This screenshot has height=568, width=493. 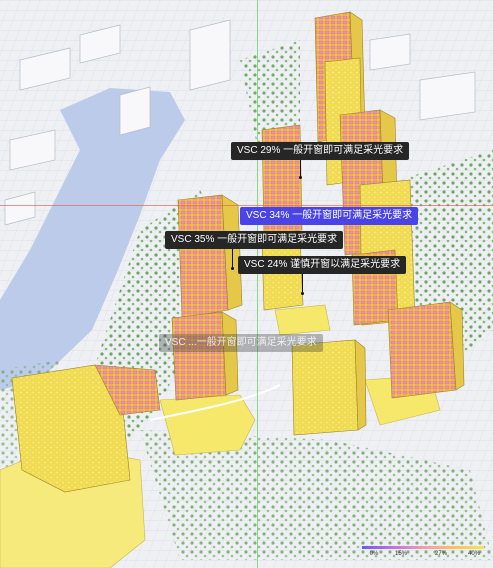 I want to click on legend-gradient, so click(x=423, y=547).